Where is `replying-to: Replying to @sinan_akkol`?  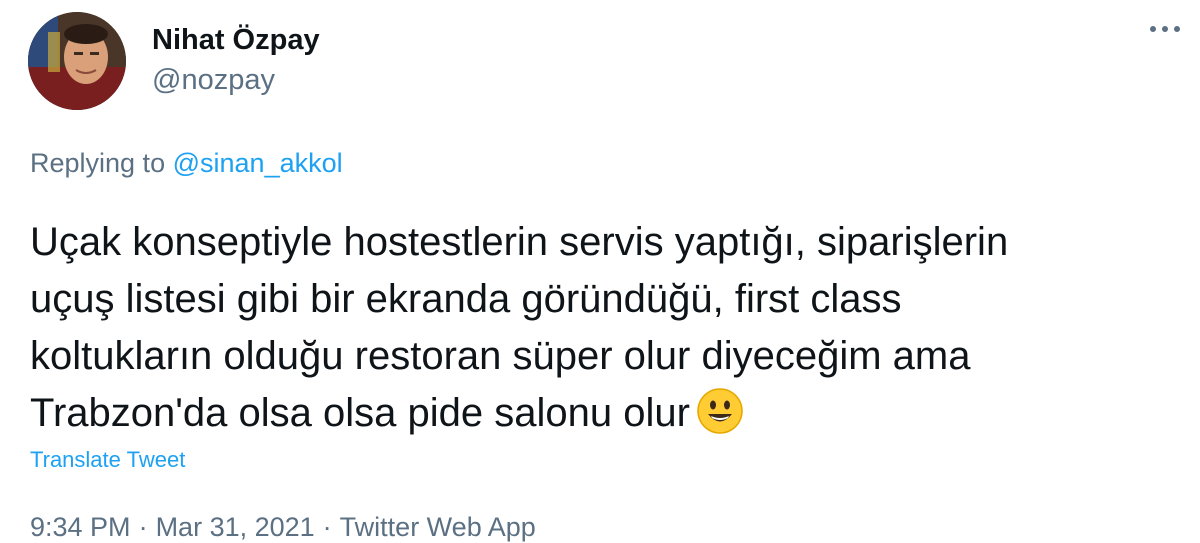
replying-to: Replying to @sinan_akkol is located at coordinates (186, 163).